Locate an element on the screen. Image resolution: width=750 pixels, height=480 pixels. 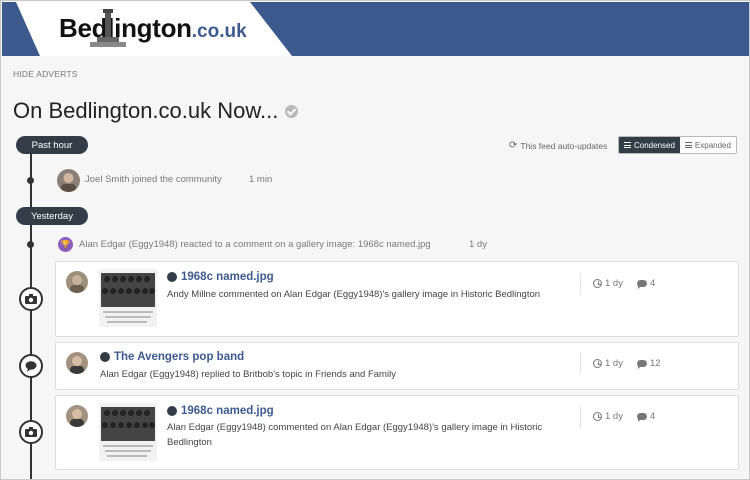
section-label: Yesterday is located at coordinates (52, 216).